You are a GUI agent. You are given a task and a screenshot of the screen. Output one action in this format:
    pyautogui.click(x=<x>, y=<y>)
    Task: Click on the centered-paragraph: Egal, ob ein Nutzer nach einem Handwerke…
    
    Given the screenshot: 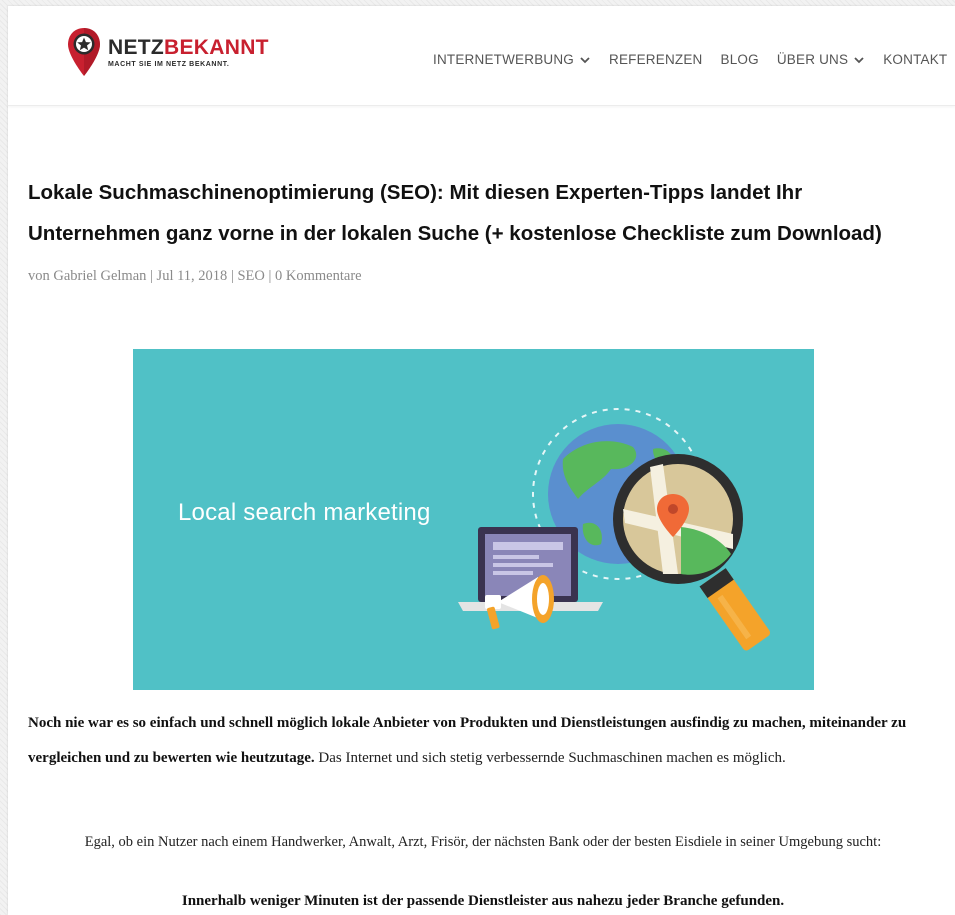 What is the action you would take?
    pyautogui.click(x=483, y=842)
    